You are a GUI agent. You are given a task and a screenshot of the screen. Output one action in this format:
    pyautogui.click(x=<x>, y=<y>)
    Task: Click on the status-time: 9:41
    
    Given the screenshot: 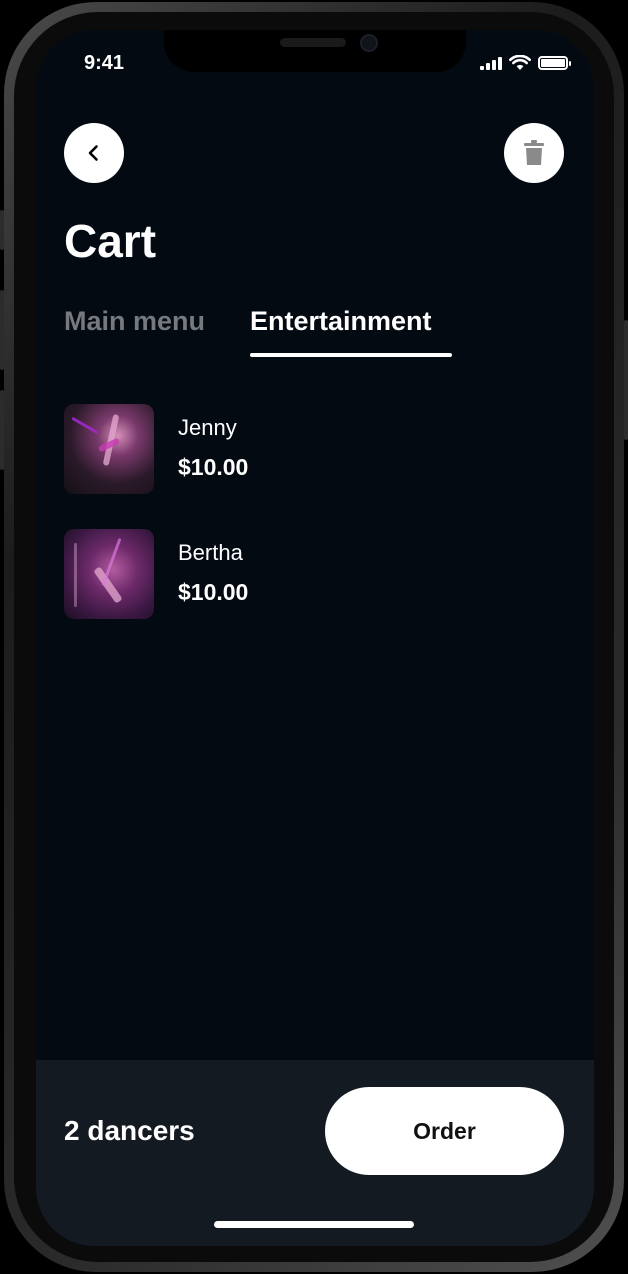 What is the action you would take?
    pyautogui.click(x=104, y=63)
    